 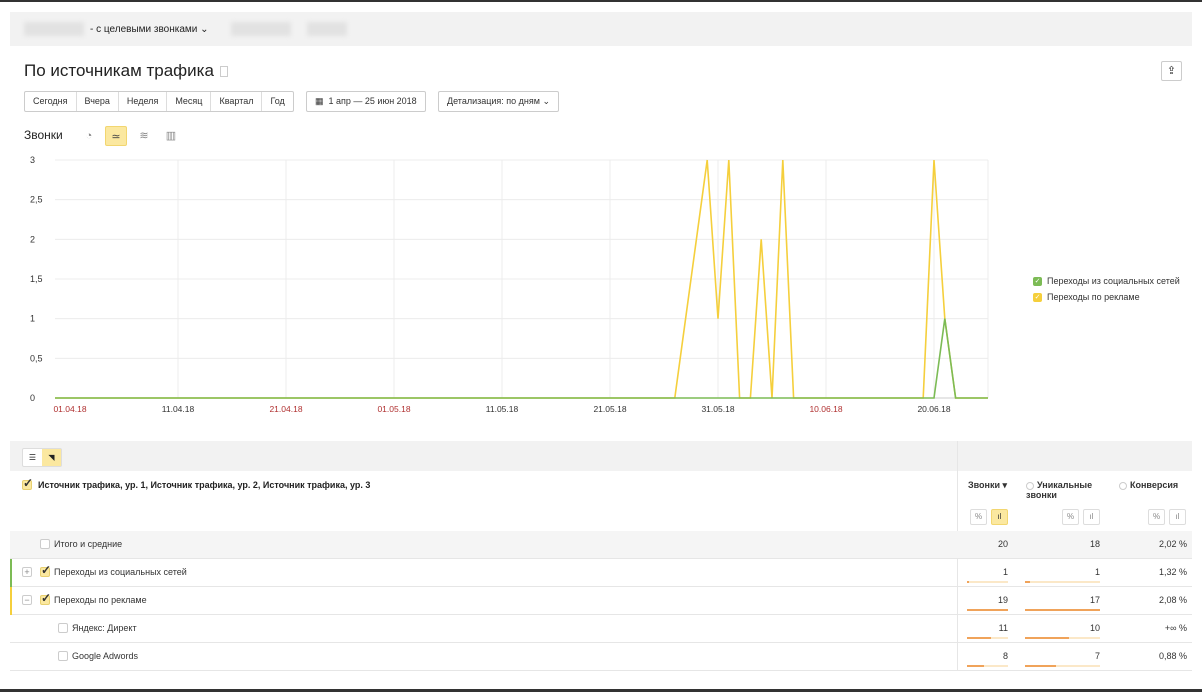 I want to click on date-range-button: ▦ 1 апр — 25 июн 2018, so click(x=366, y=101).